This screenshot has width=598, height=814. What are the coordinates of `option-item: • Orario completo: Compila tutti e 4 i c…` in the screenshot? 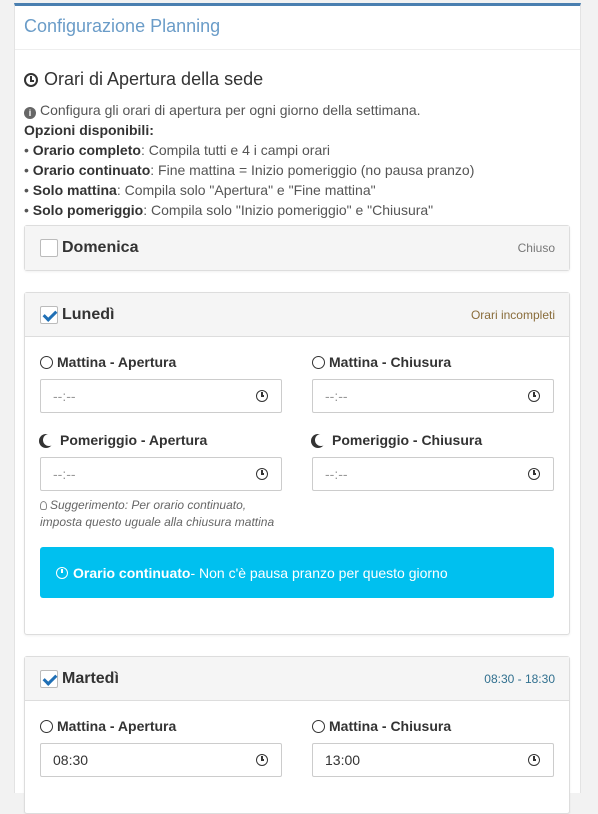 It's located at (177, 150).